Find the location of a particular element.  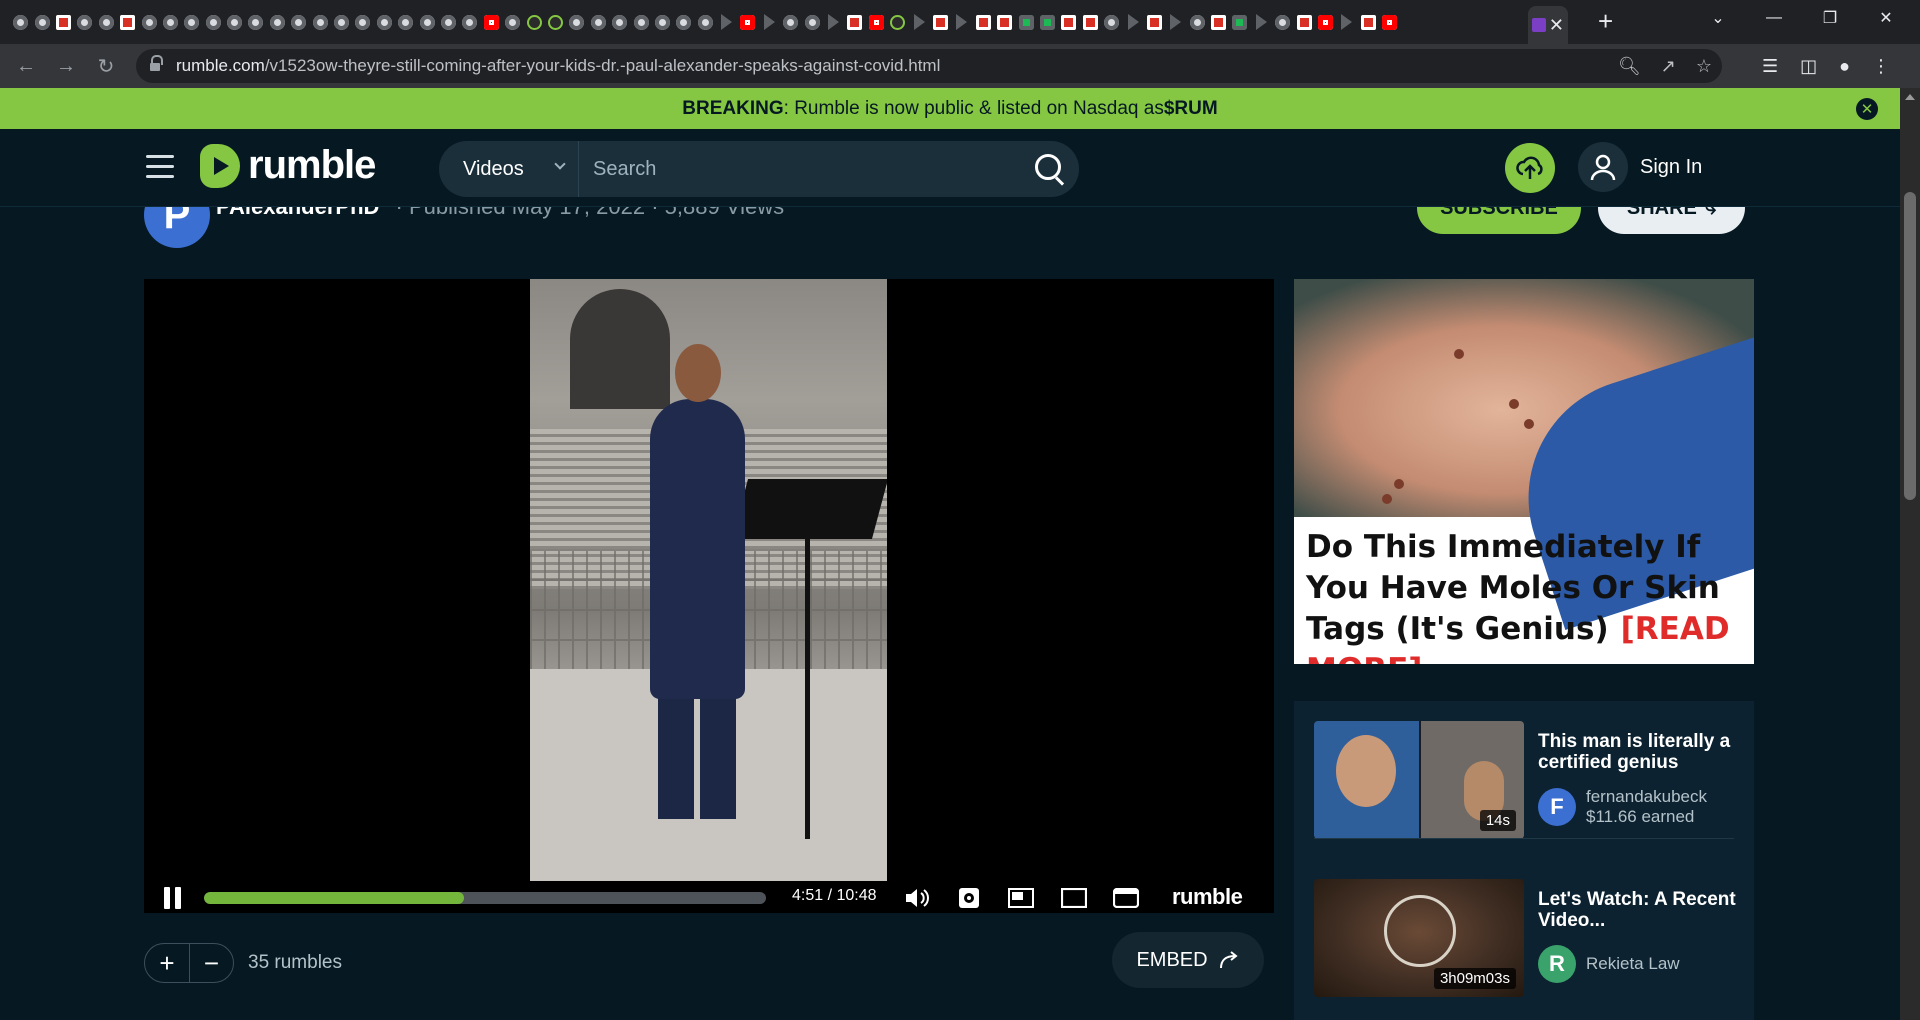

related-video-thumbnail: 3h09m03s is located at coordinates (1419, 938).